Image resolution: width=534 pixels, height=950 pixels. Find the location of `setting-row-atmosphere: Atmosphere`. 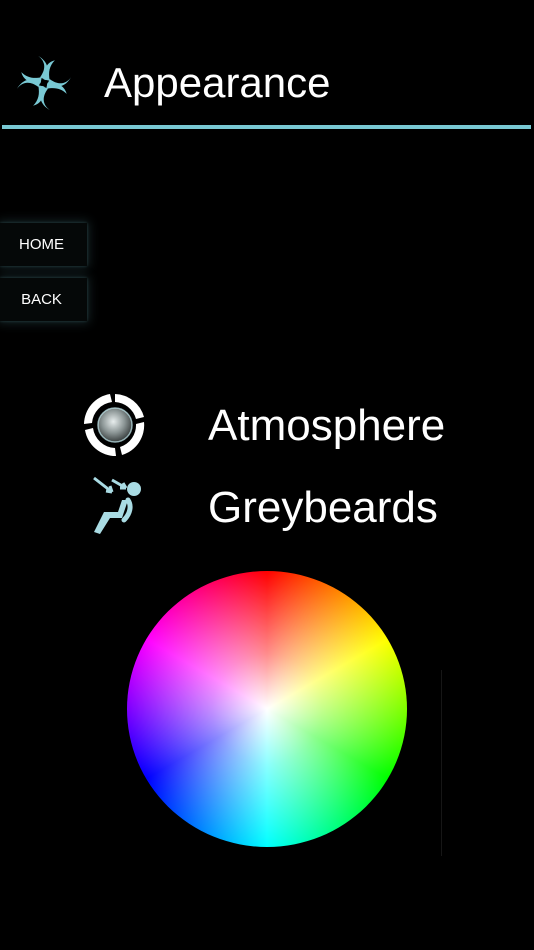

setting-row-atmosphere: Atmosphere is located at coordinates (280, 425).